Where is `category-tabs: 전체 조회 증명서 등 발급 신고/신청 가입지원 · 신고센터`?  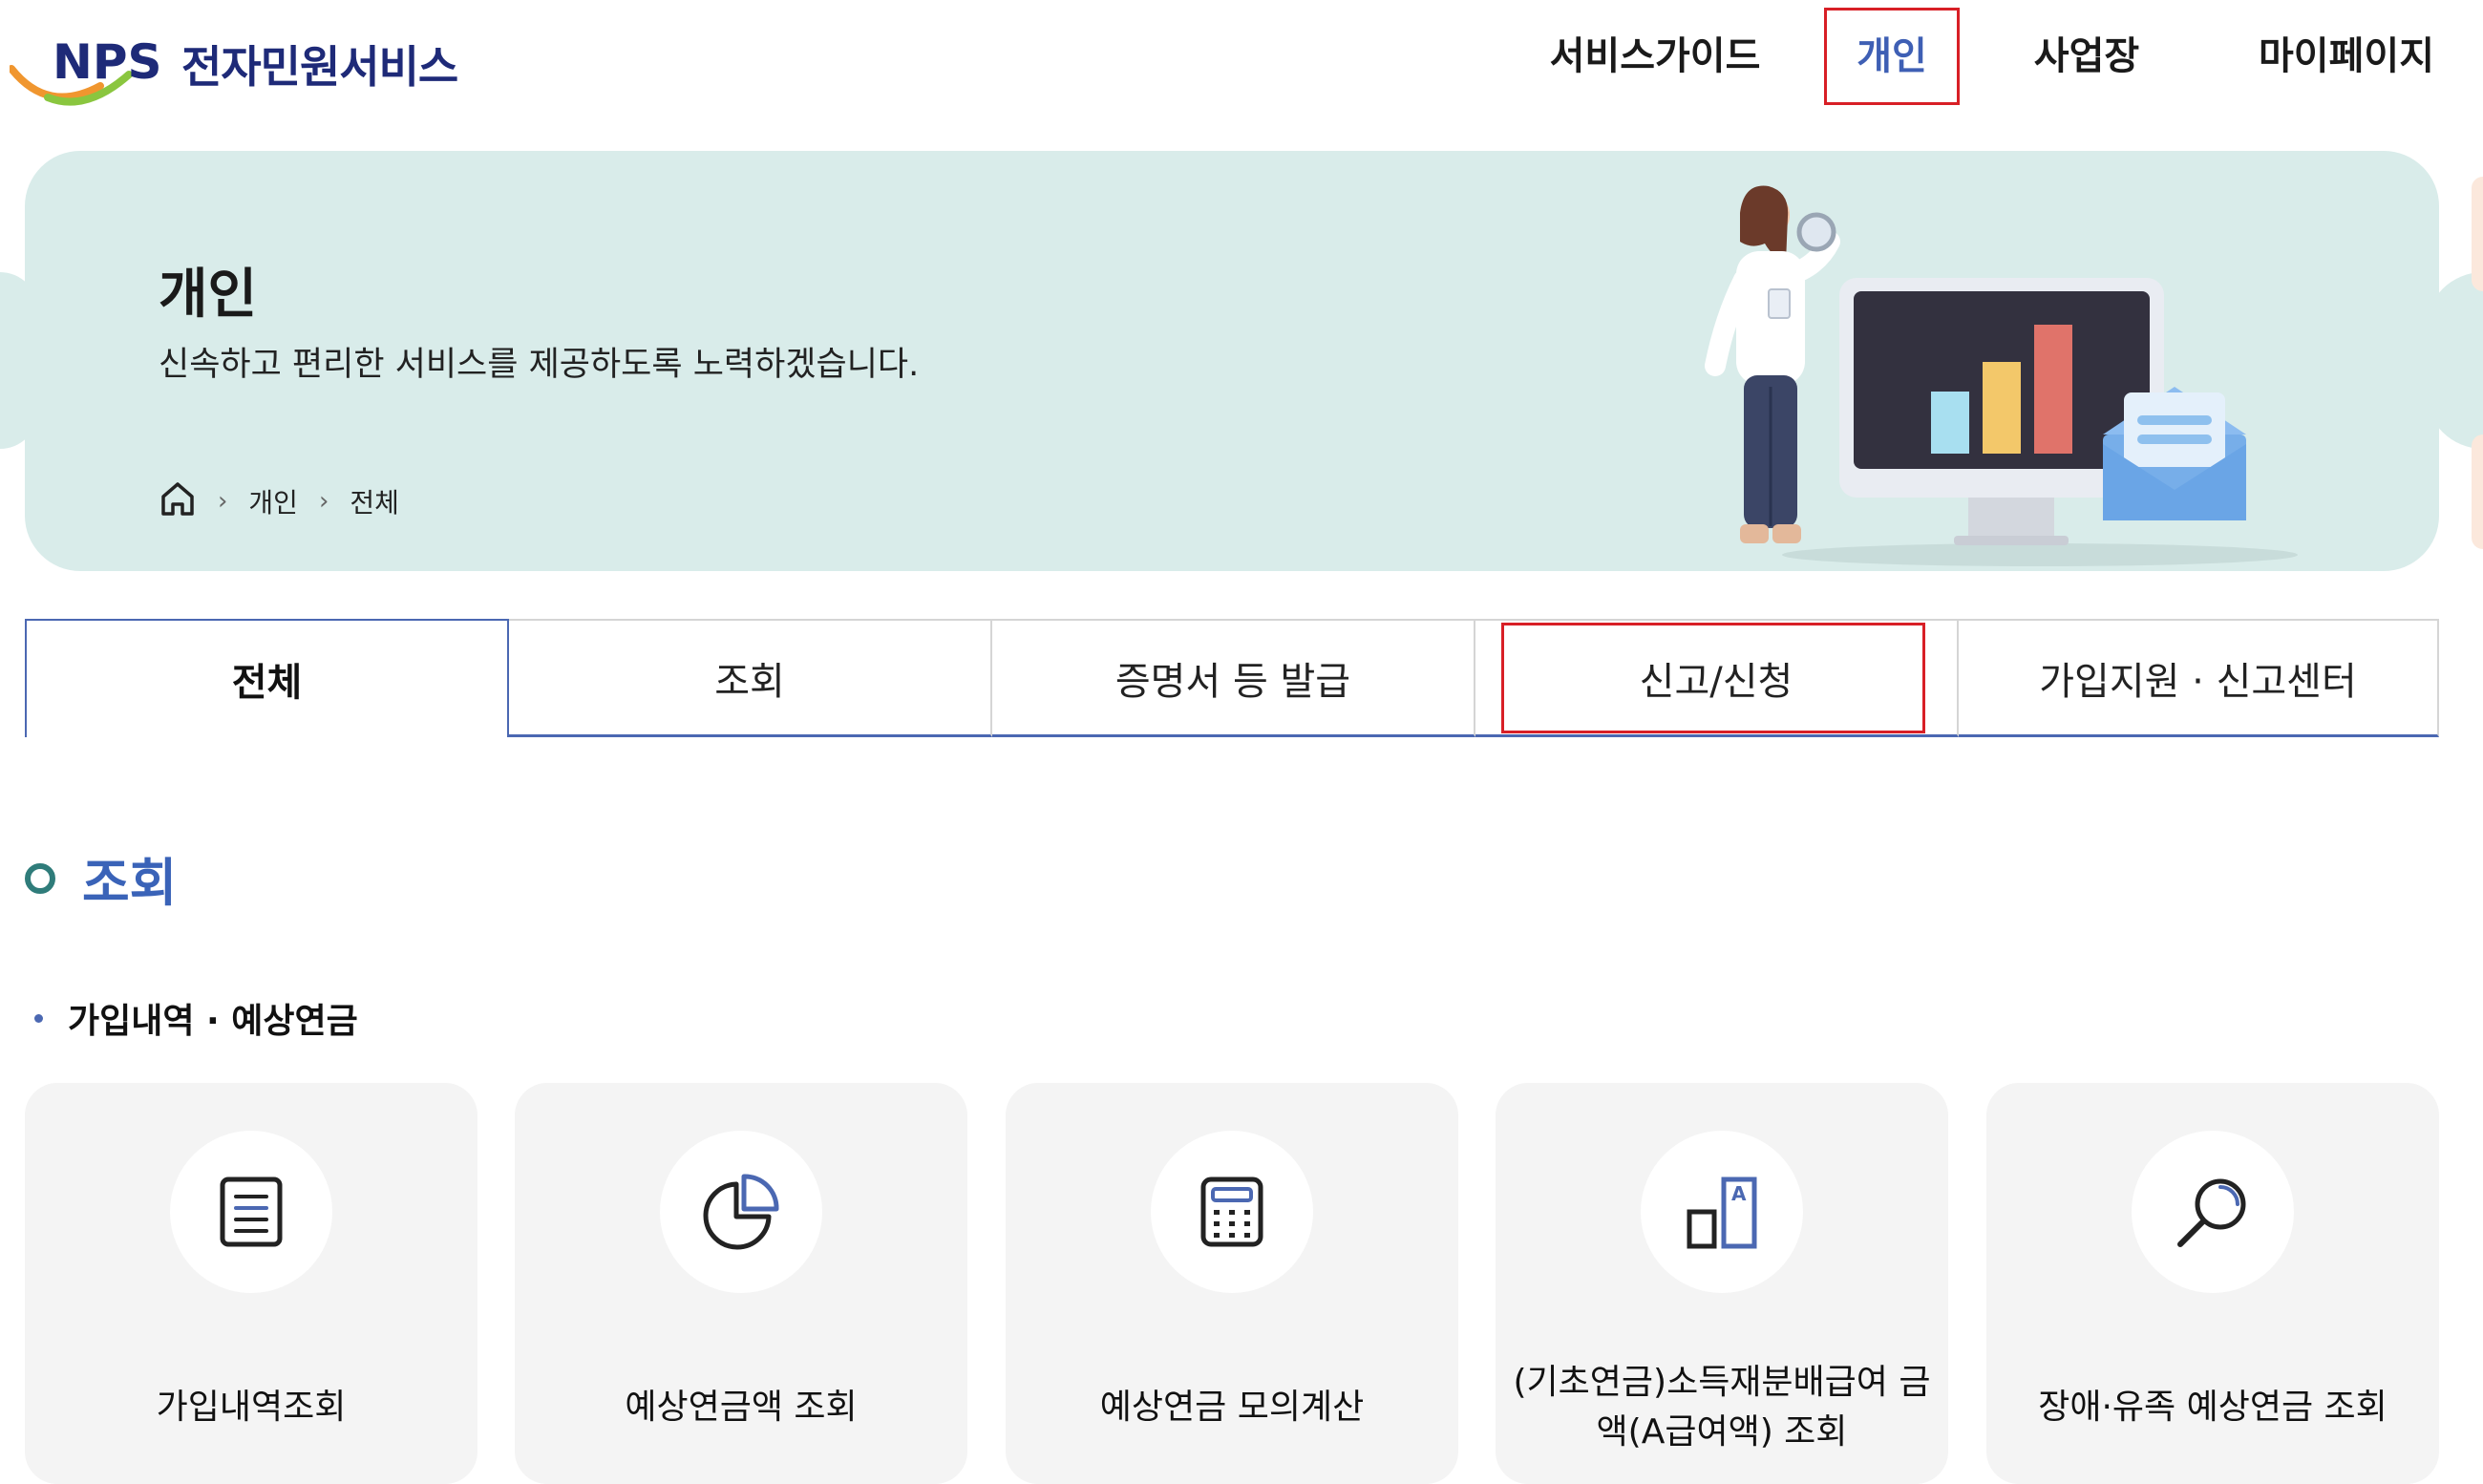
category-tabs: 전체 조회 증명서 등 발급 신고/신청 가입지원 · 신고센터 is located at coordinates (1232, 678).